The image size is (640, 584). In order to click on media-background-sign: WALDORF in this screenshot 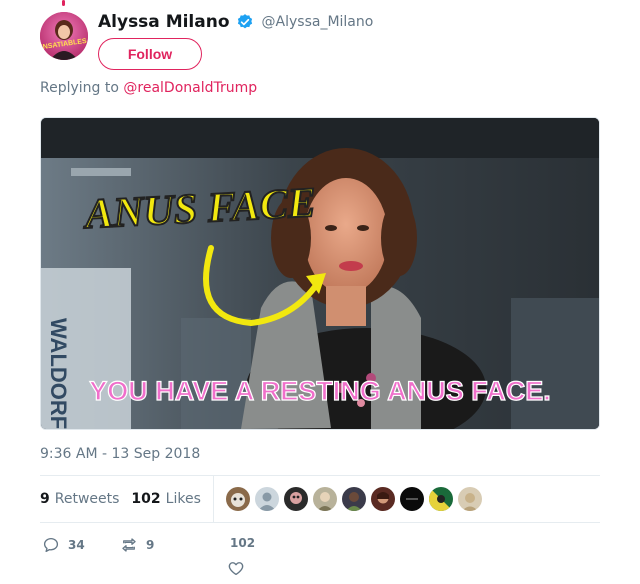, I will do `click(58, 373)`.